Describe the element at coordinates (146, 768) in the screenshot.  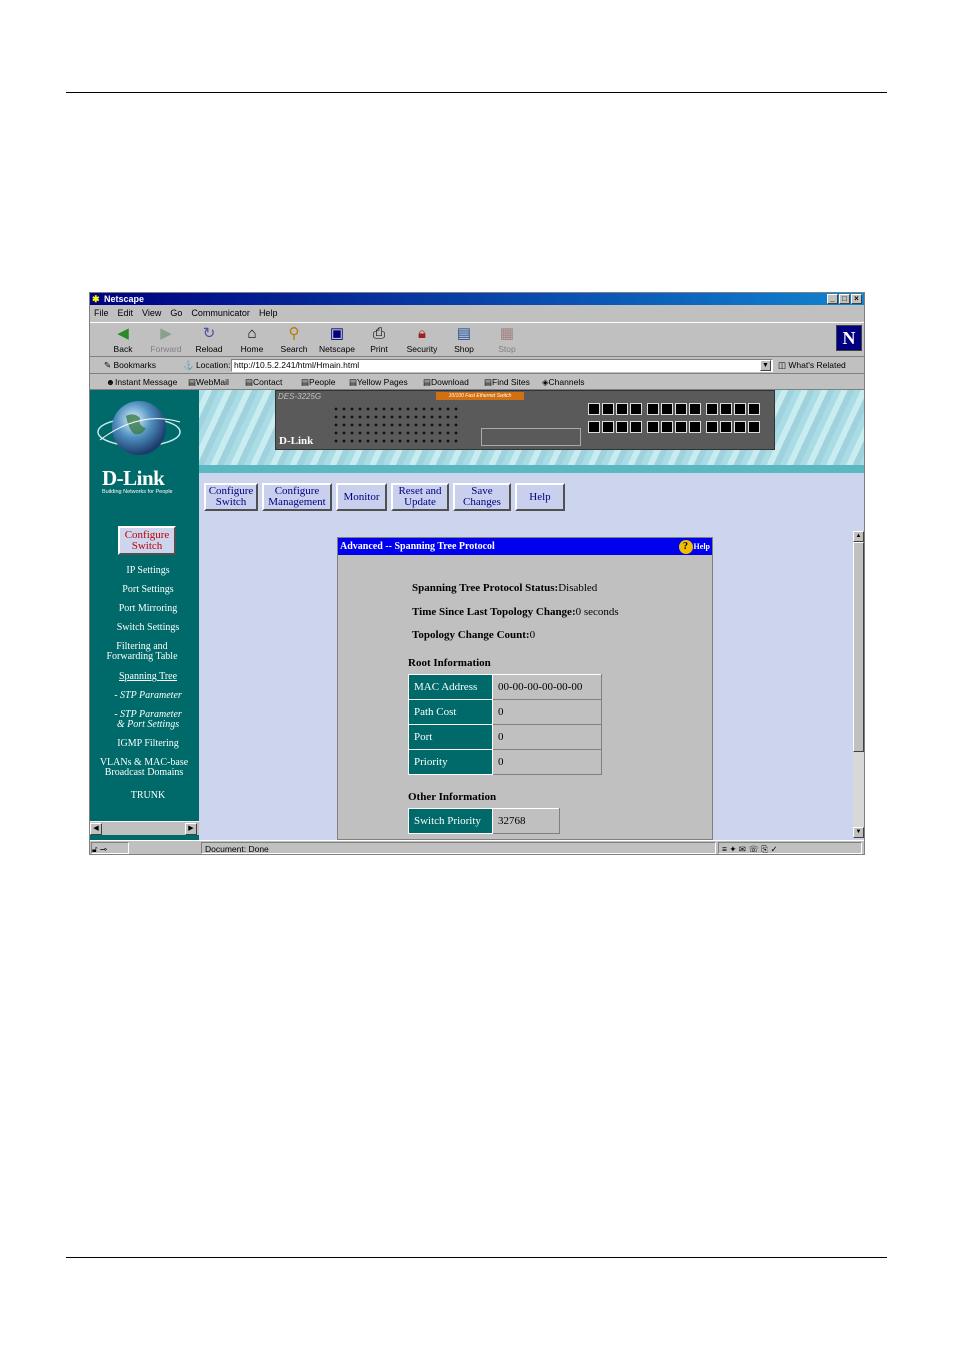
I see `sidebar-item-vlans: VLANs & MAC-base Broadcast Domains` at that location.